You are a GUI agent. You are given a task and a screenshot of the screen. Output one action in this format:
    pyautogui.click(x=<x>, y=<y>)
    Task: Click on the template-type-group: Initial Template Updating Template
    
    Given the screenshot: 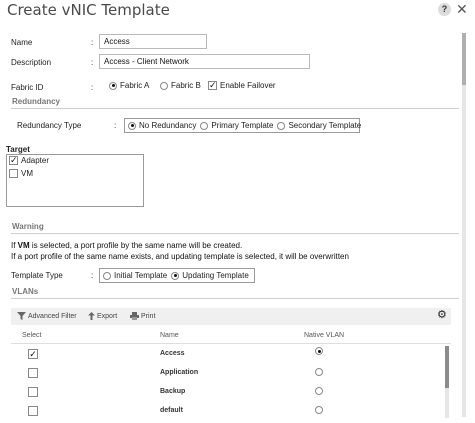 What is the action you would take?
    pyautogui.click(x=177, y=275)
    